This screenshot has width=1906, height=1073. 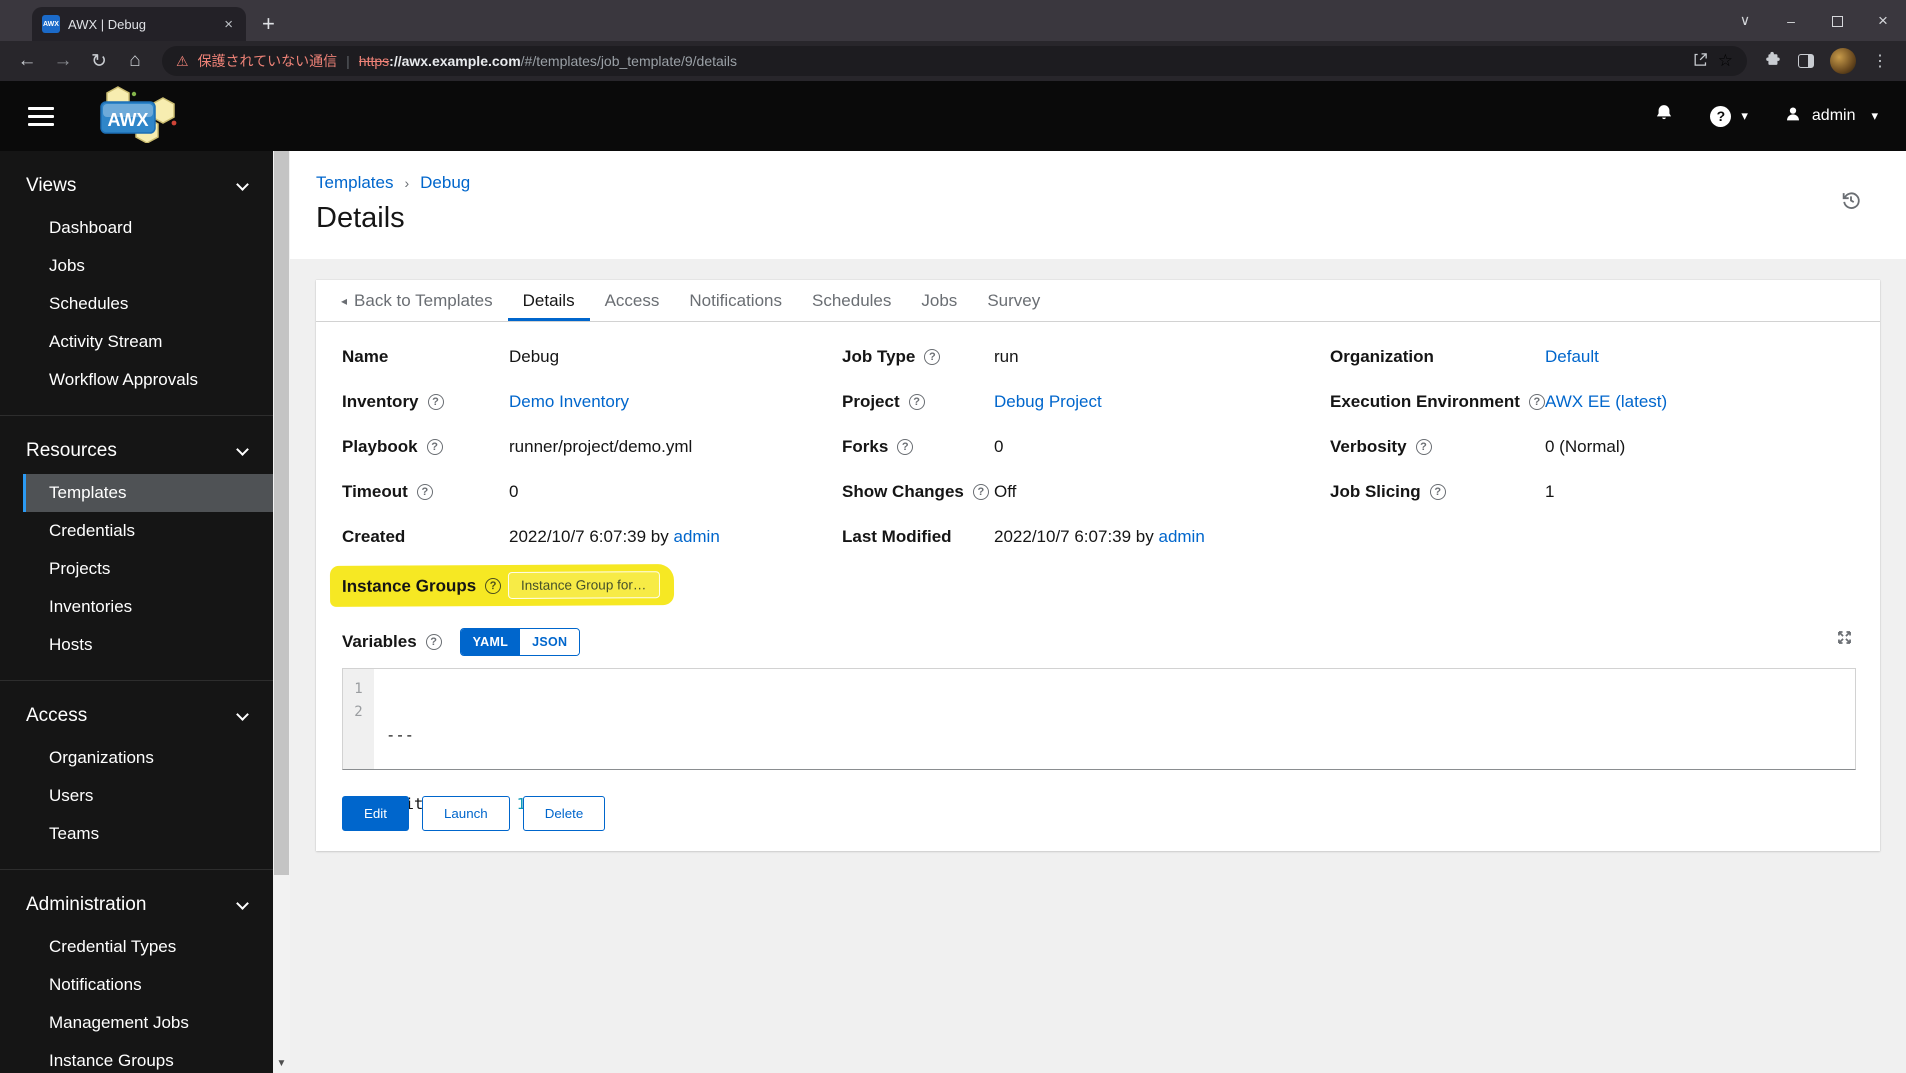 I want to click on expand-icon, so click(x=1844, y=640).